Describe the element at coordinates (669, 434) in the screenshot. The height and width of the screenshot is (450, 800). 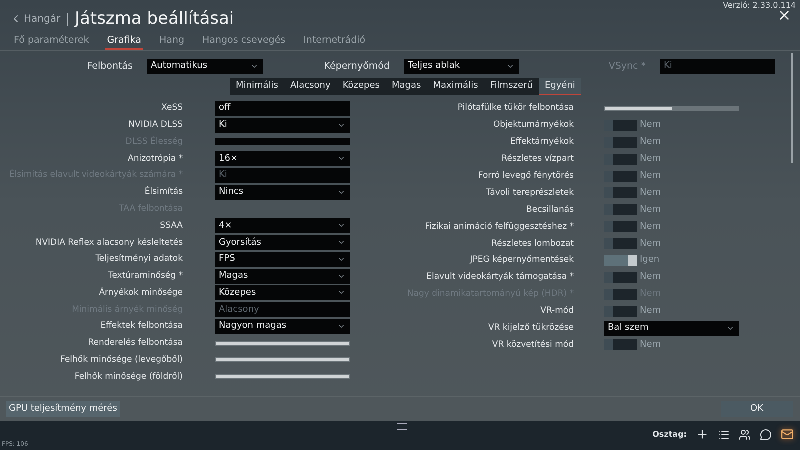
I see `squad-label: Osztag:` at that location.